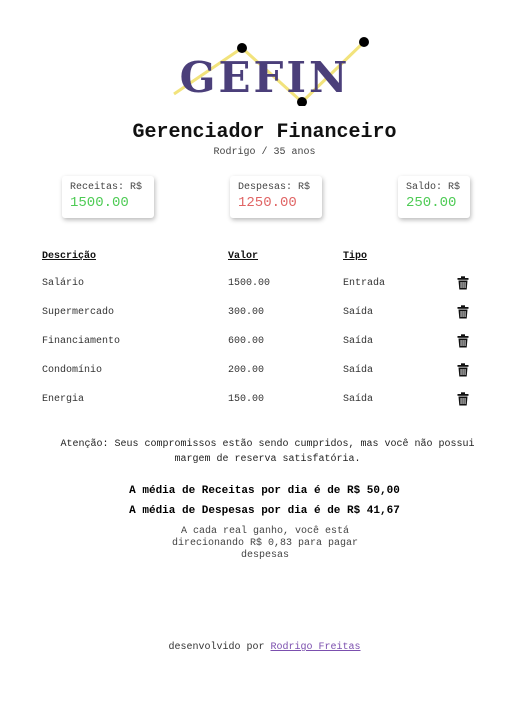 The height and width of the screenshot is (719, 529). Describe the element at coordinates (433, 187) in the screenshot. I see `balance-label: Saldo: R$` at that location.